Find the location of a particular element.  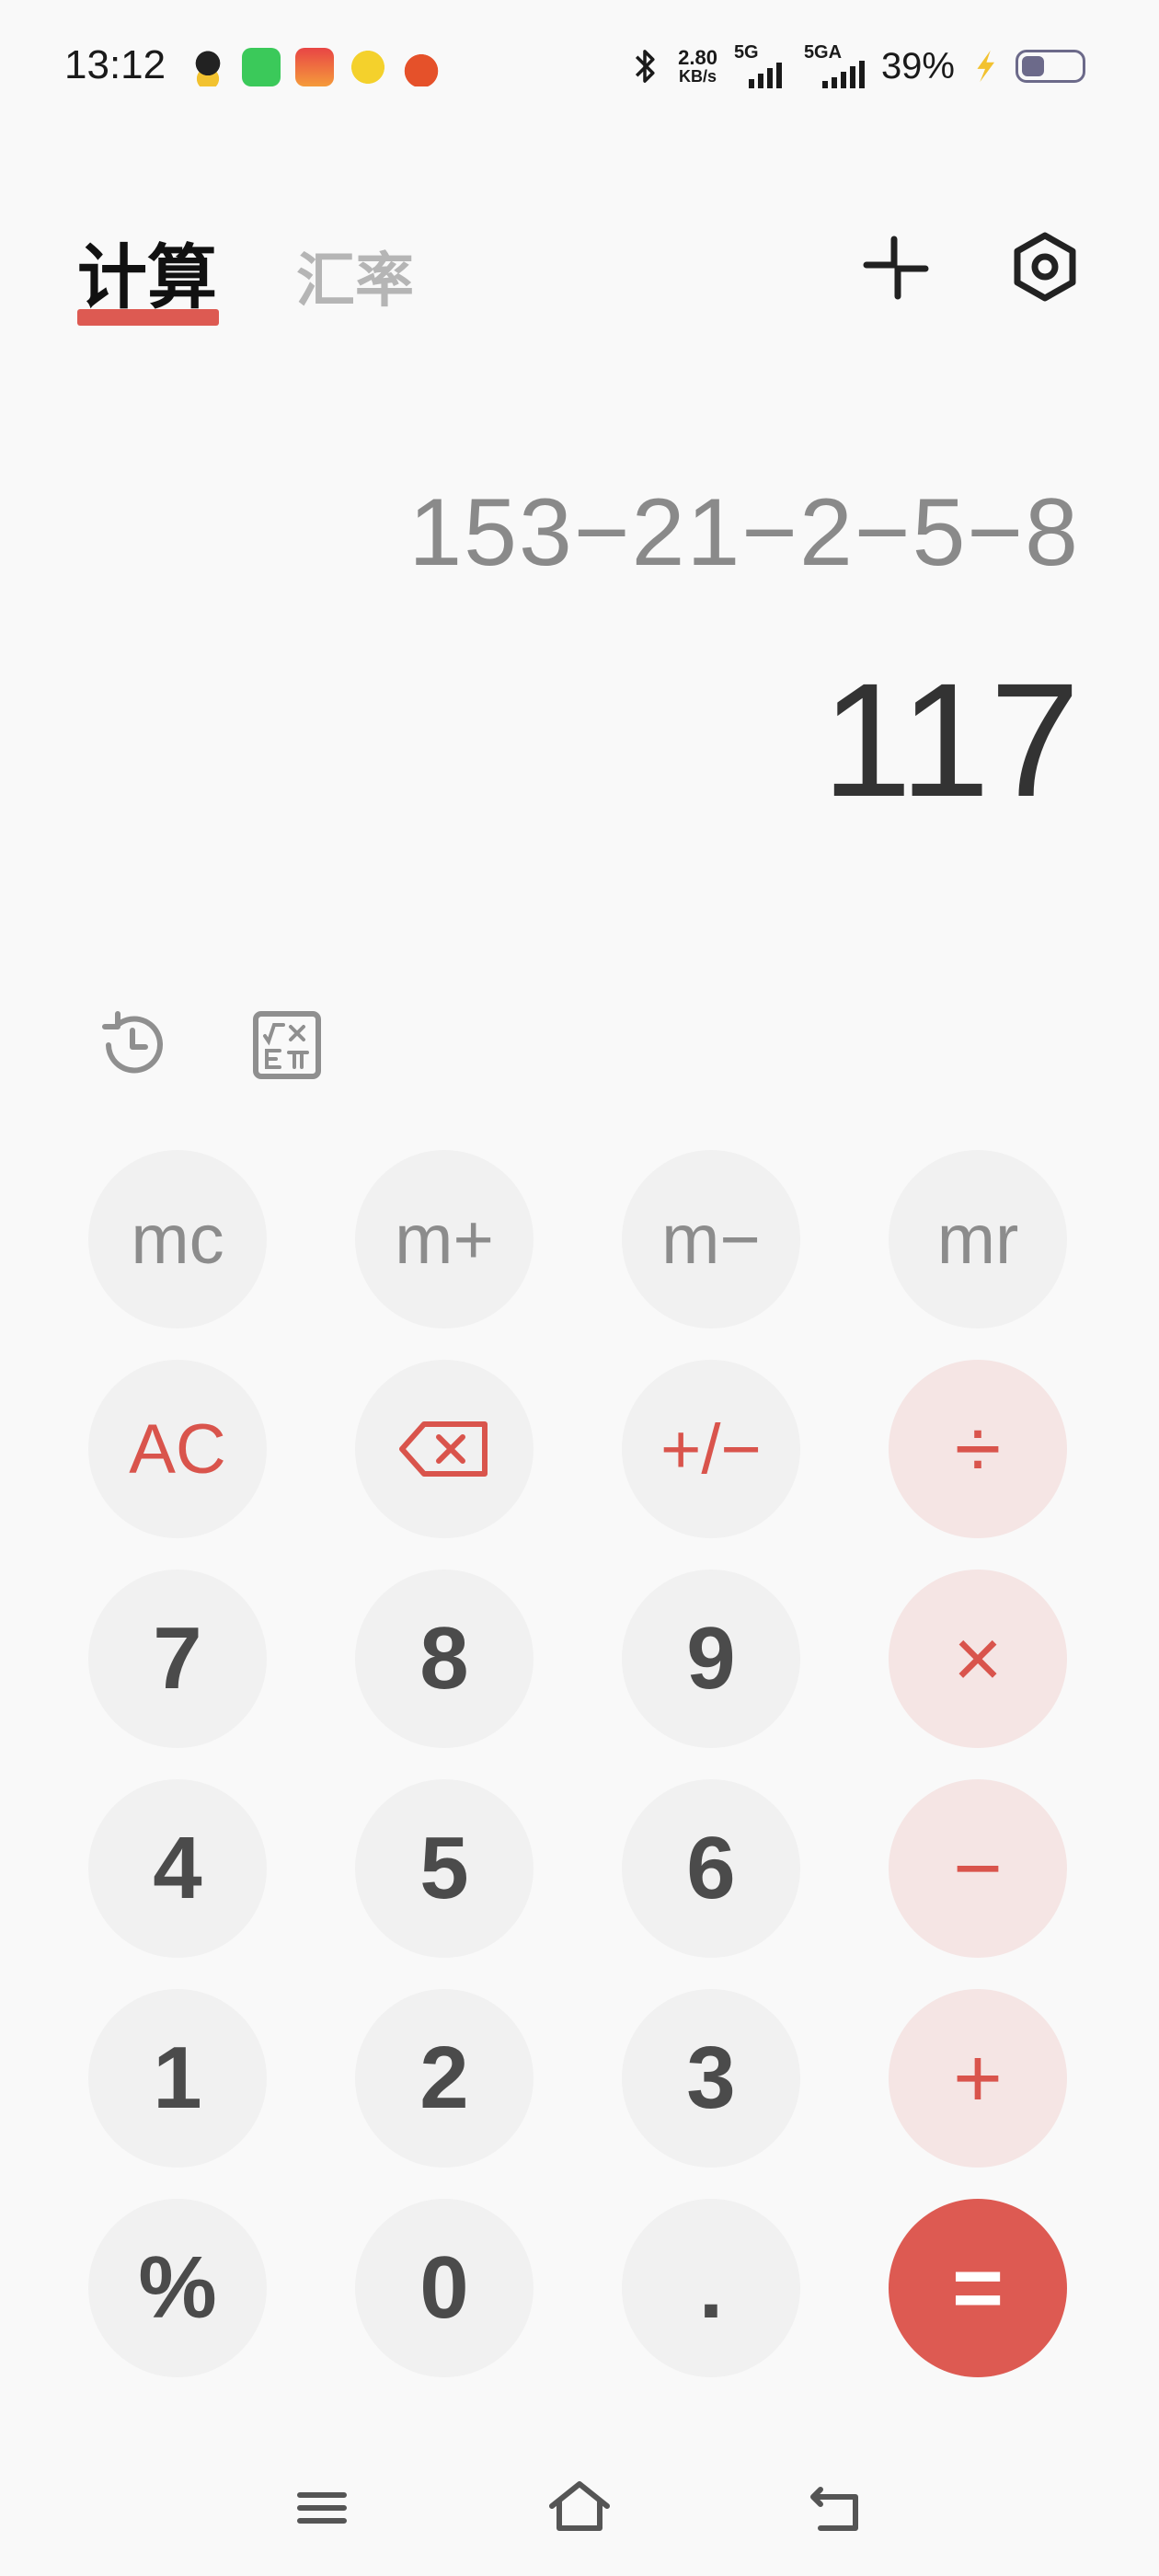

m-plus-button: m+ is located at coordinates (444, 1239).